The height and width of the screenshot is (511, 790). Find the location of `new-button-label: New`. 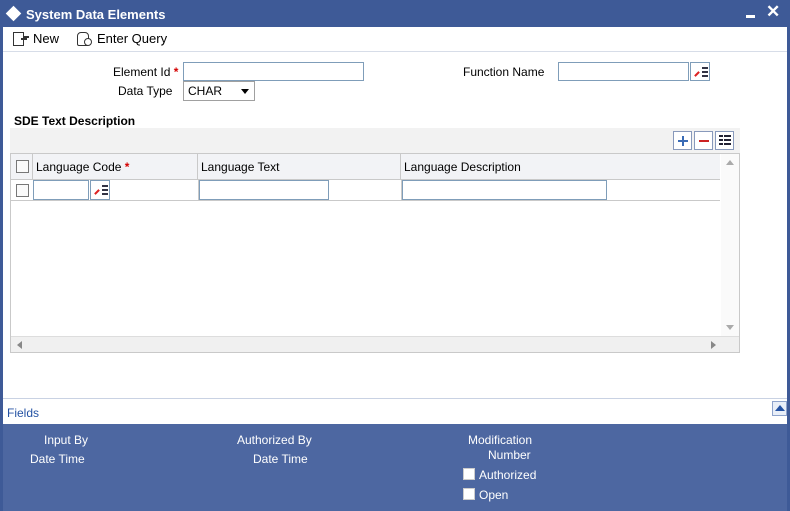

new-button-label: New is located at coordinates (46, 38).